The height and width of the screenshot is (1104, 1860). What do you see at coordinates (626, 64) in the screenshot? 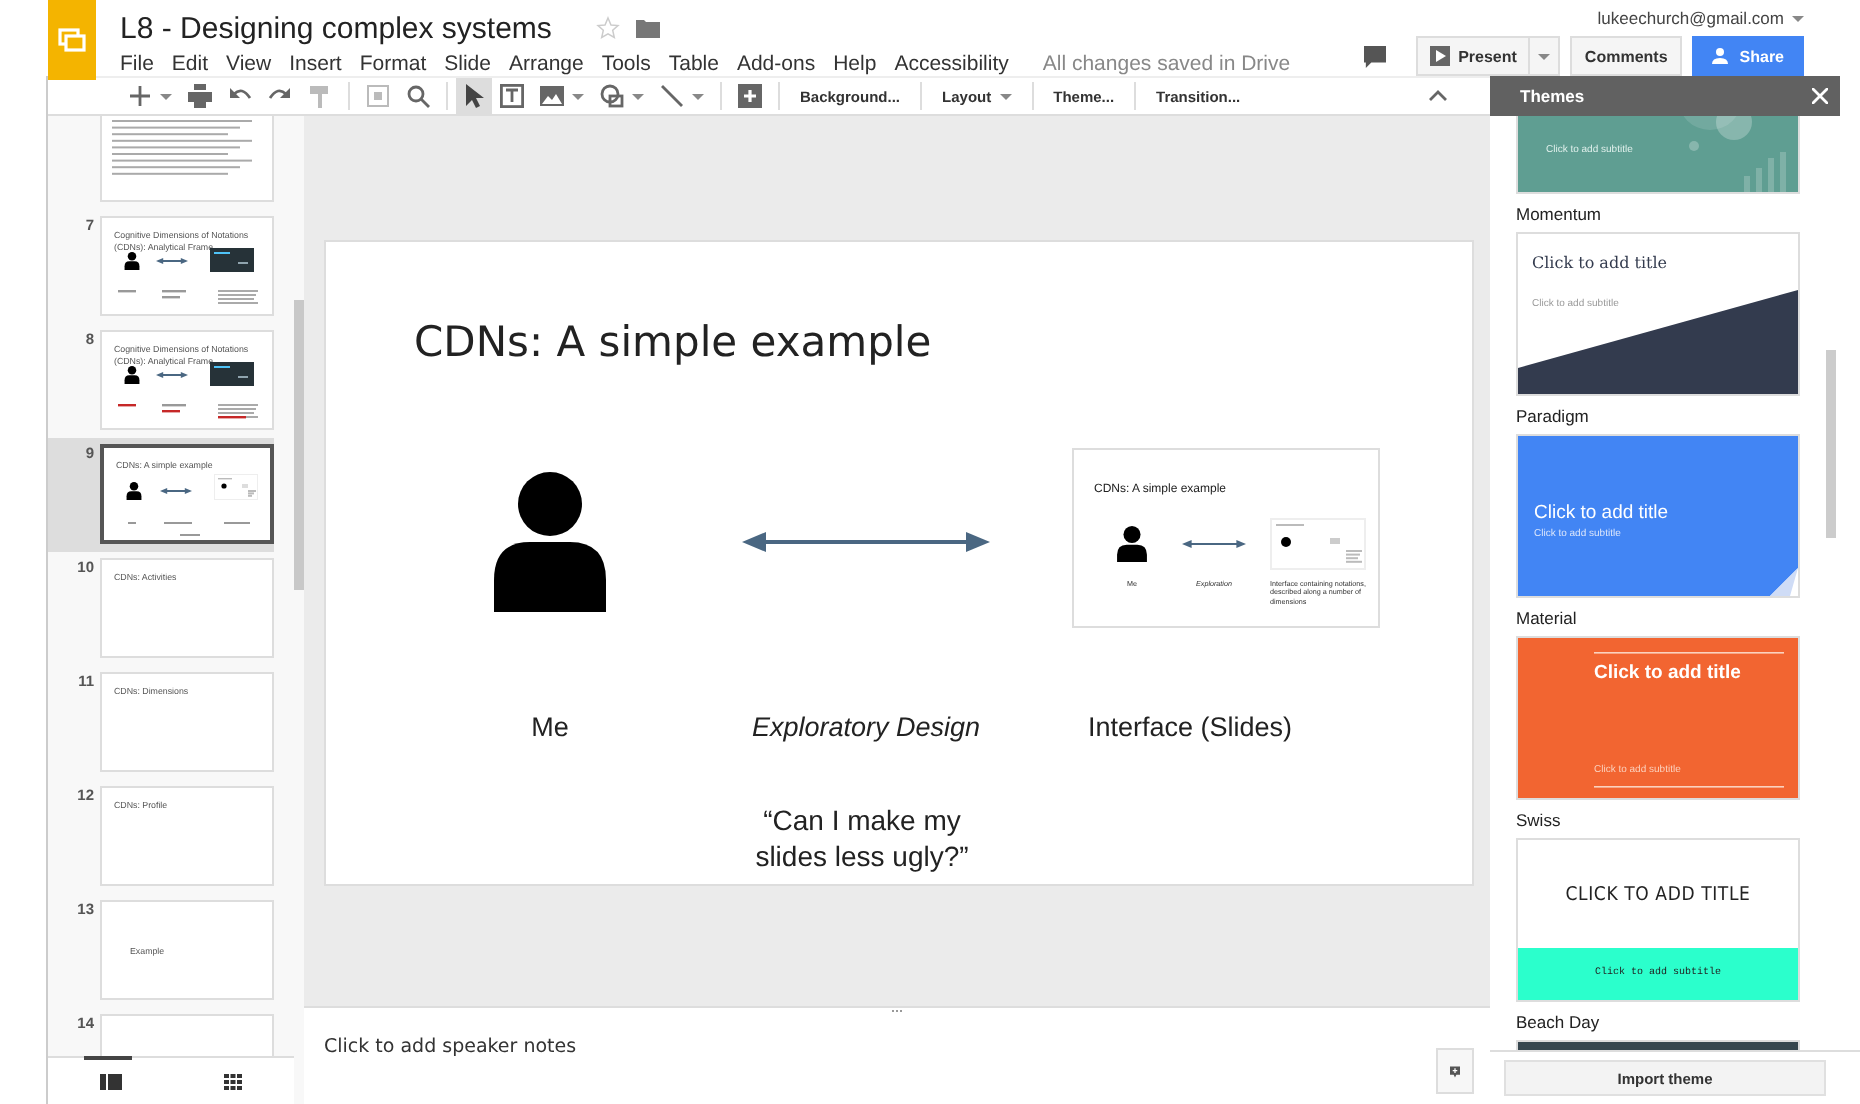
I see `menu-item: Tools` at bounding box center [626, 64].